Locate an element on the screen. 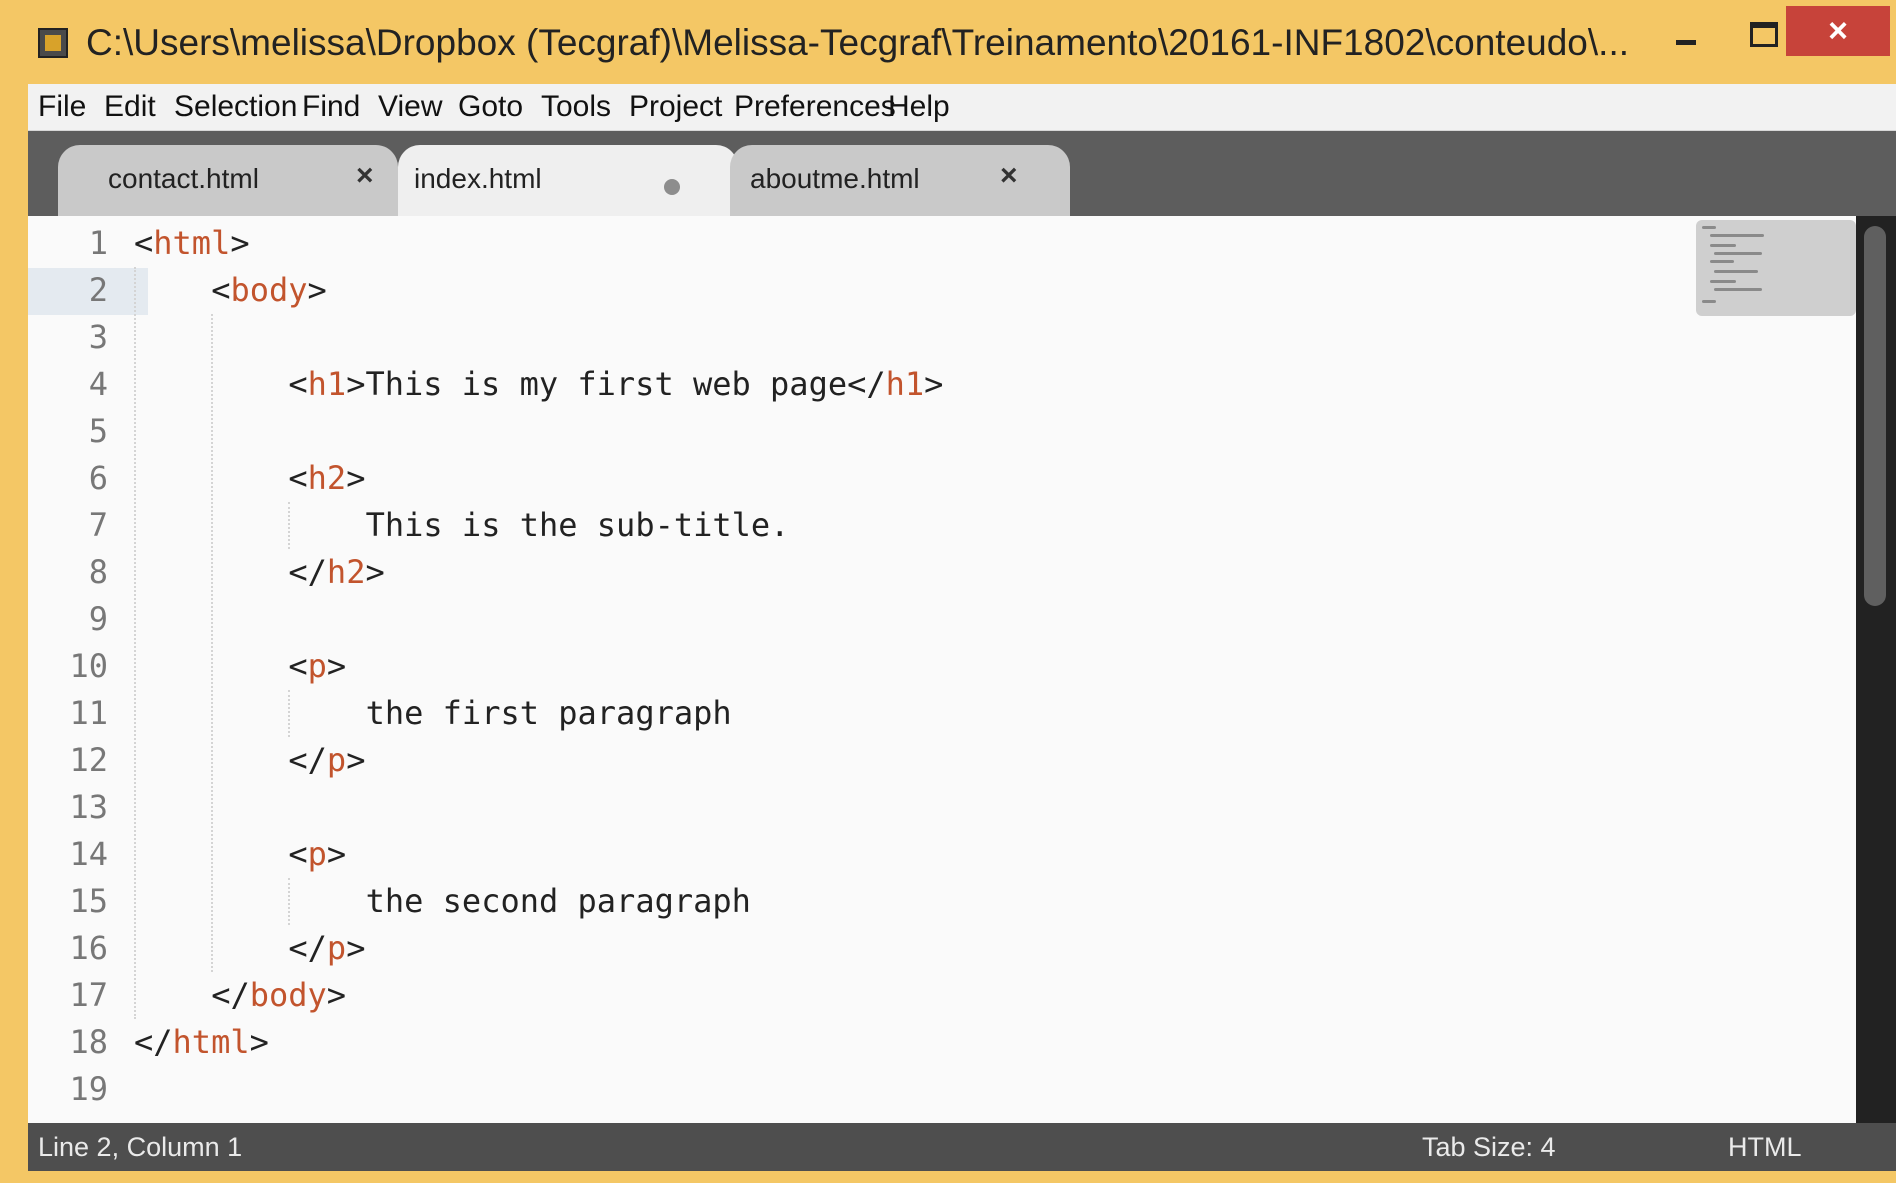  code-line: This is the sub-title. is located at coordinates (578, 525).